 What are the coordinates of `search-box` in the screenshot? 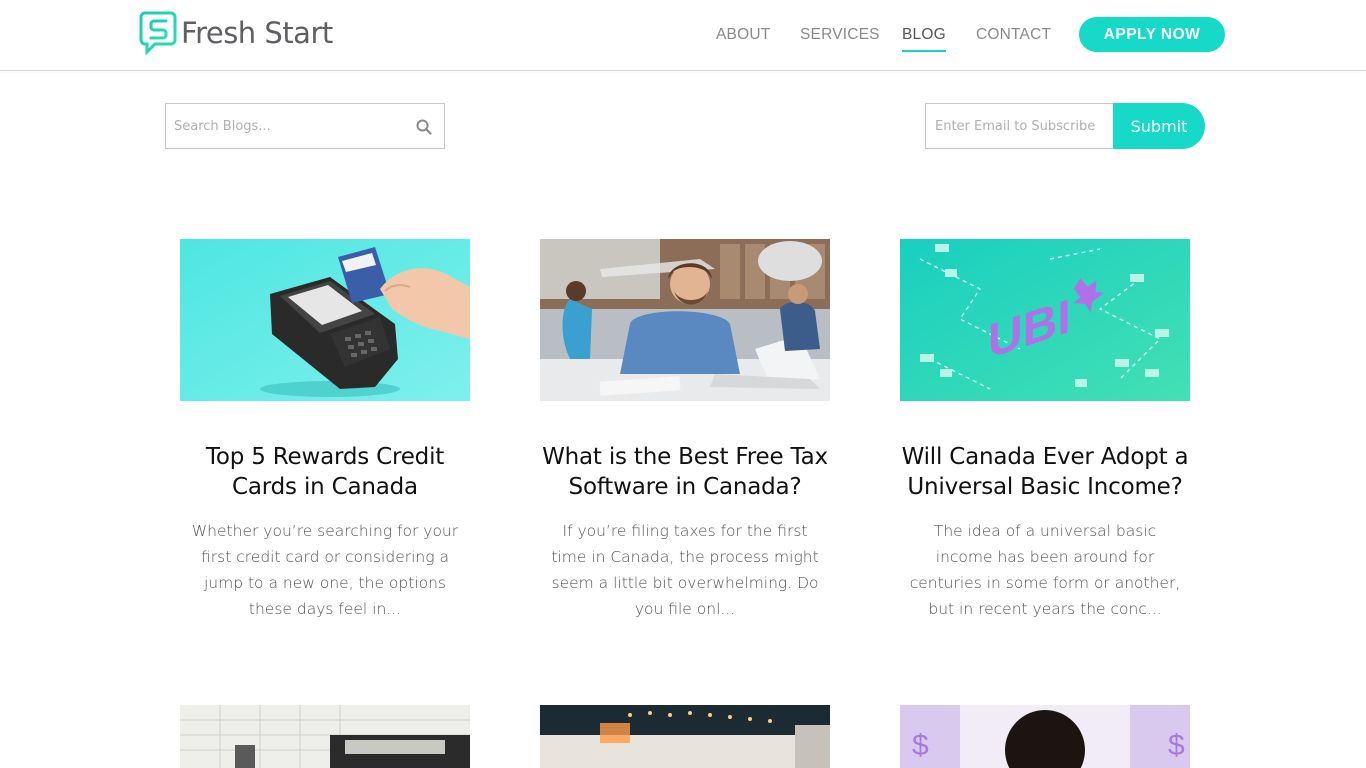 It's located at (305, 126).